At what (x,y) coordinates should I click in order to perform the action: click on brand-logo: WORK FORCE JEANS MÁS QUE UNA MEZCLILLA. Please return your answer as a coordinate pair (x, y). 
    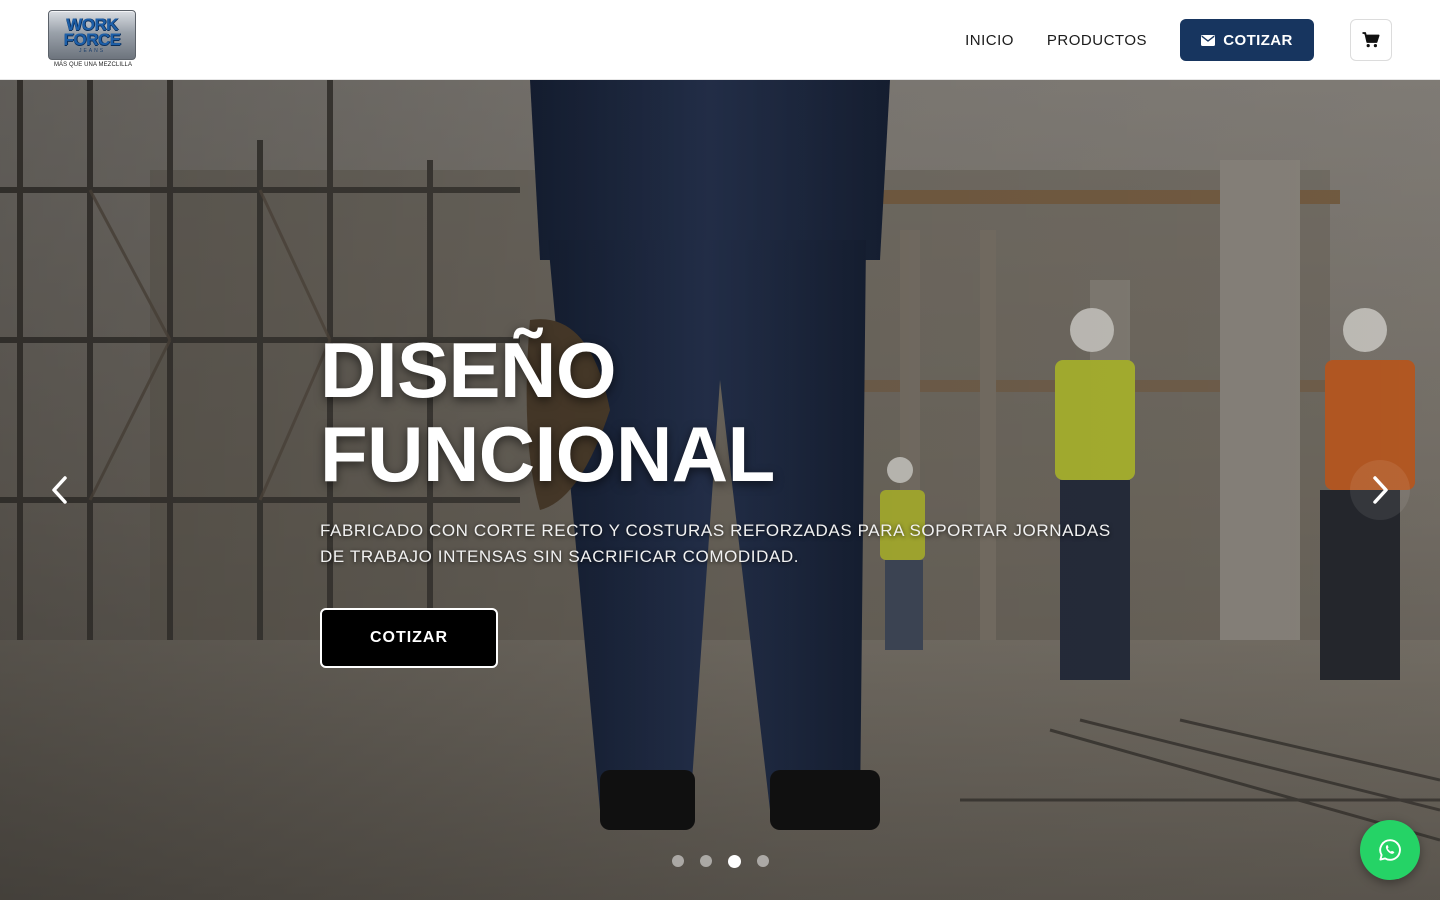
    Looking at the image, I should click on (93, 40).